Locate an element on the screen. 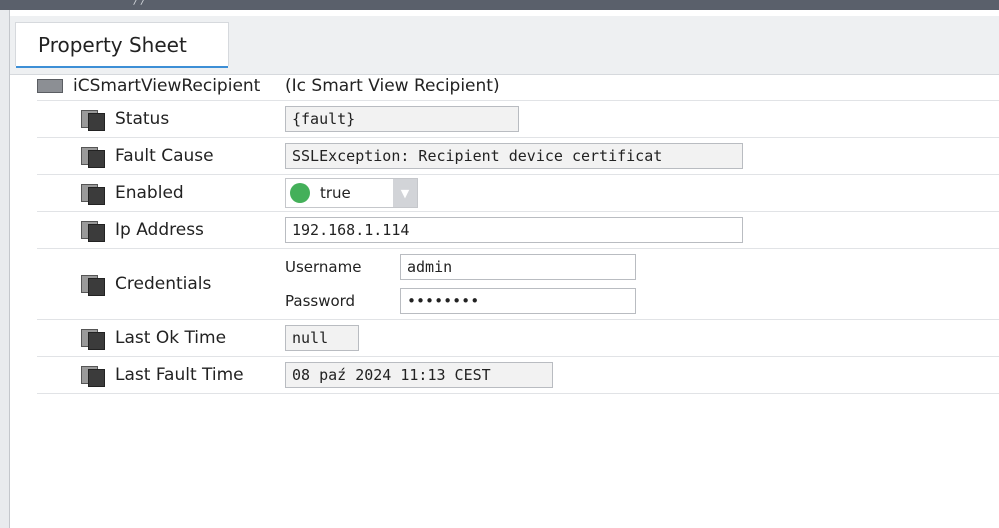 The image size is (999, 528). password-input: •••••••• is located at coordinates (518, 301).